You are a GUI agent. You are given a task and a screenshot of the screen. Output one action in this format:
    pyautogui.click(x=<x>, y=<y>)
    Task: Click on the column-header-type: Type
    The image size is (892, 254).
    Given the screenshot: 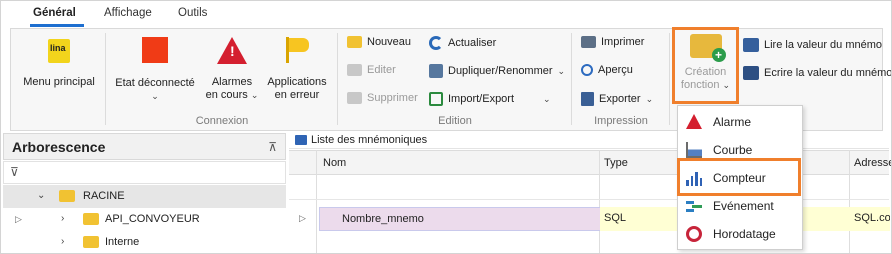 What is the action you would take?
    pyautogui.click(x=616, y=163)
    